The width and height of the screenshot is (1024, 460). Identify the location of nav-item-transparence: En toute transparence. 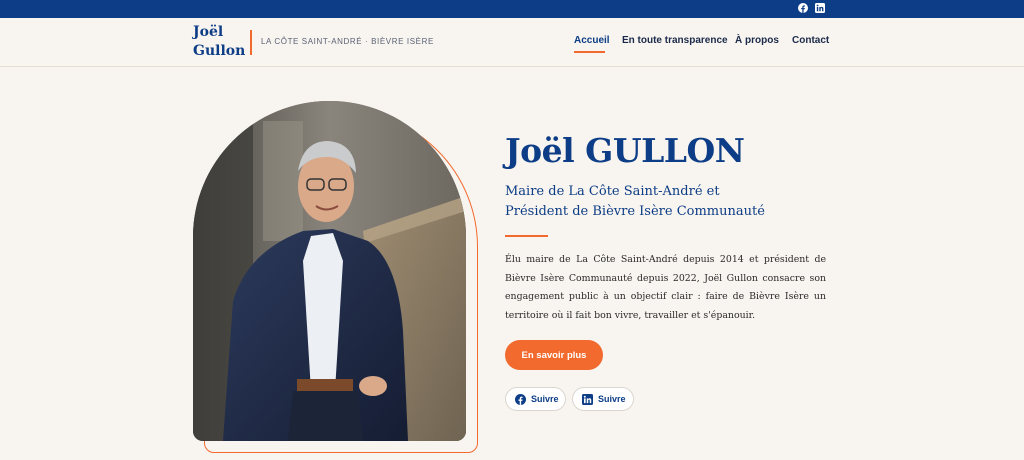
(675, 43).